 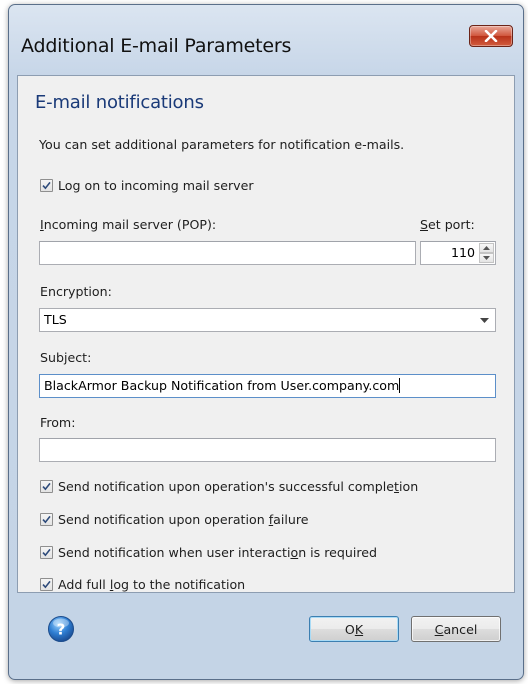 I want to click on option-checkbox-row: Send notification upon operation failure, so click(x=174, y=519).